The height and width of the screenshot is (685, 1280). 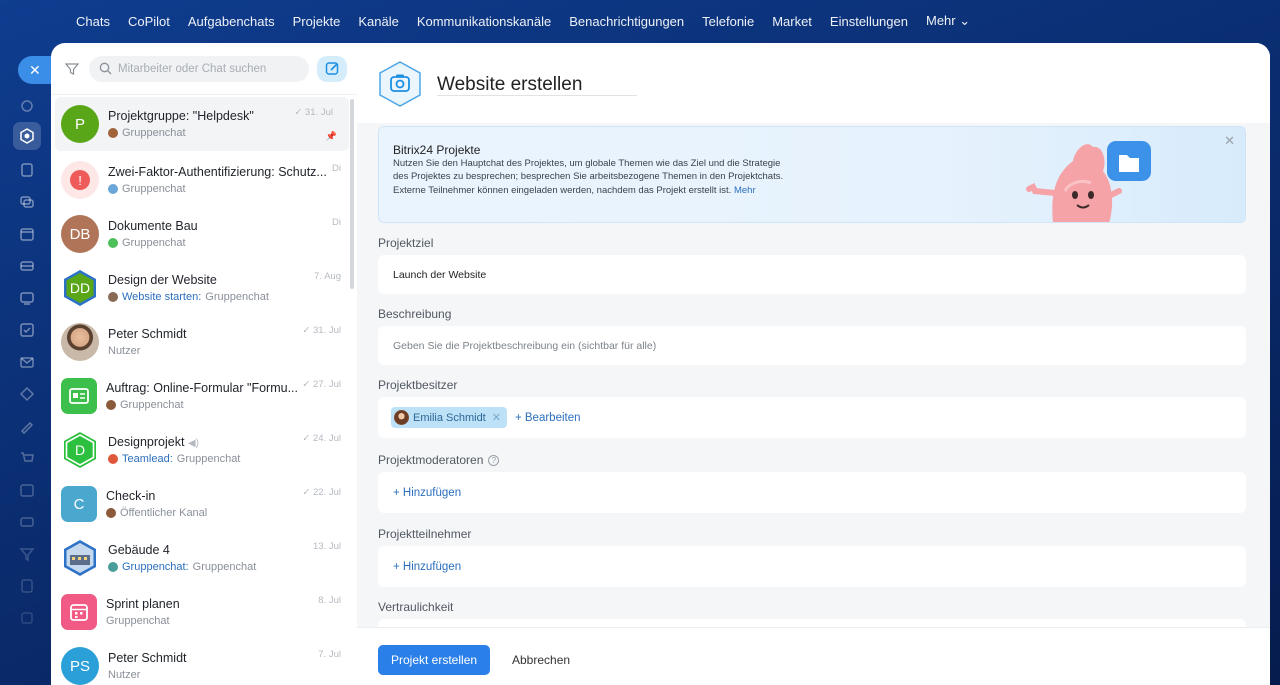 What do you see at coordinates (155, 567) in the screenshot?
I see `chat-subtitle-highlight: Gruppenchat:` at bounding box center [155, 567].